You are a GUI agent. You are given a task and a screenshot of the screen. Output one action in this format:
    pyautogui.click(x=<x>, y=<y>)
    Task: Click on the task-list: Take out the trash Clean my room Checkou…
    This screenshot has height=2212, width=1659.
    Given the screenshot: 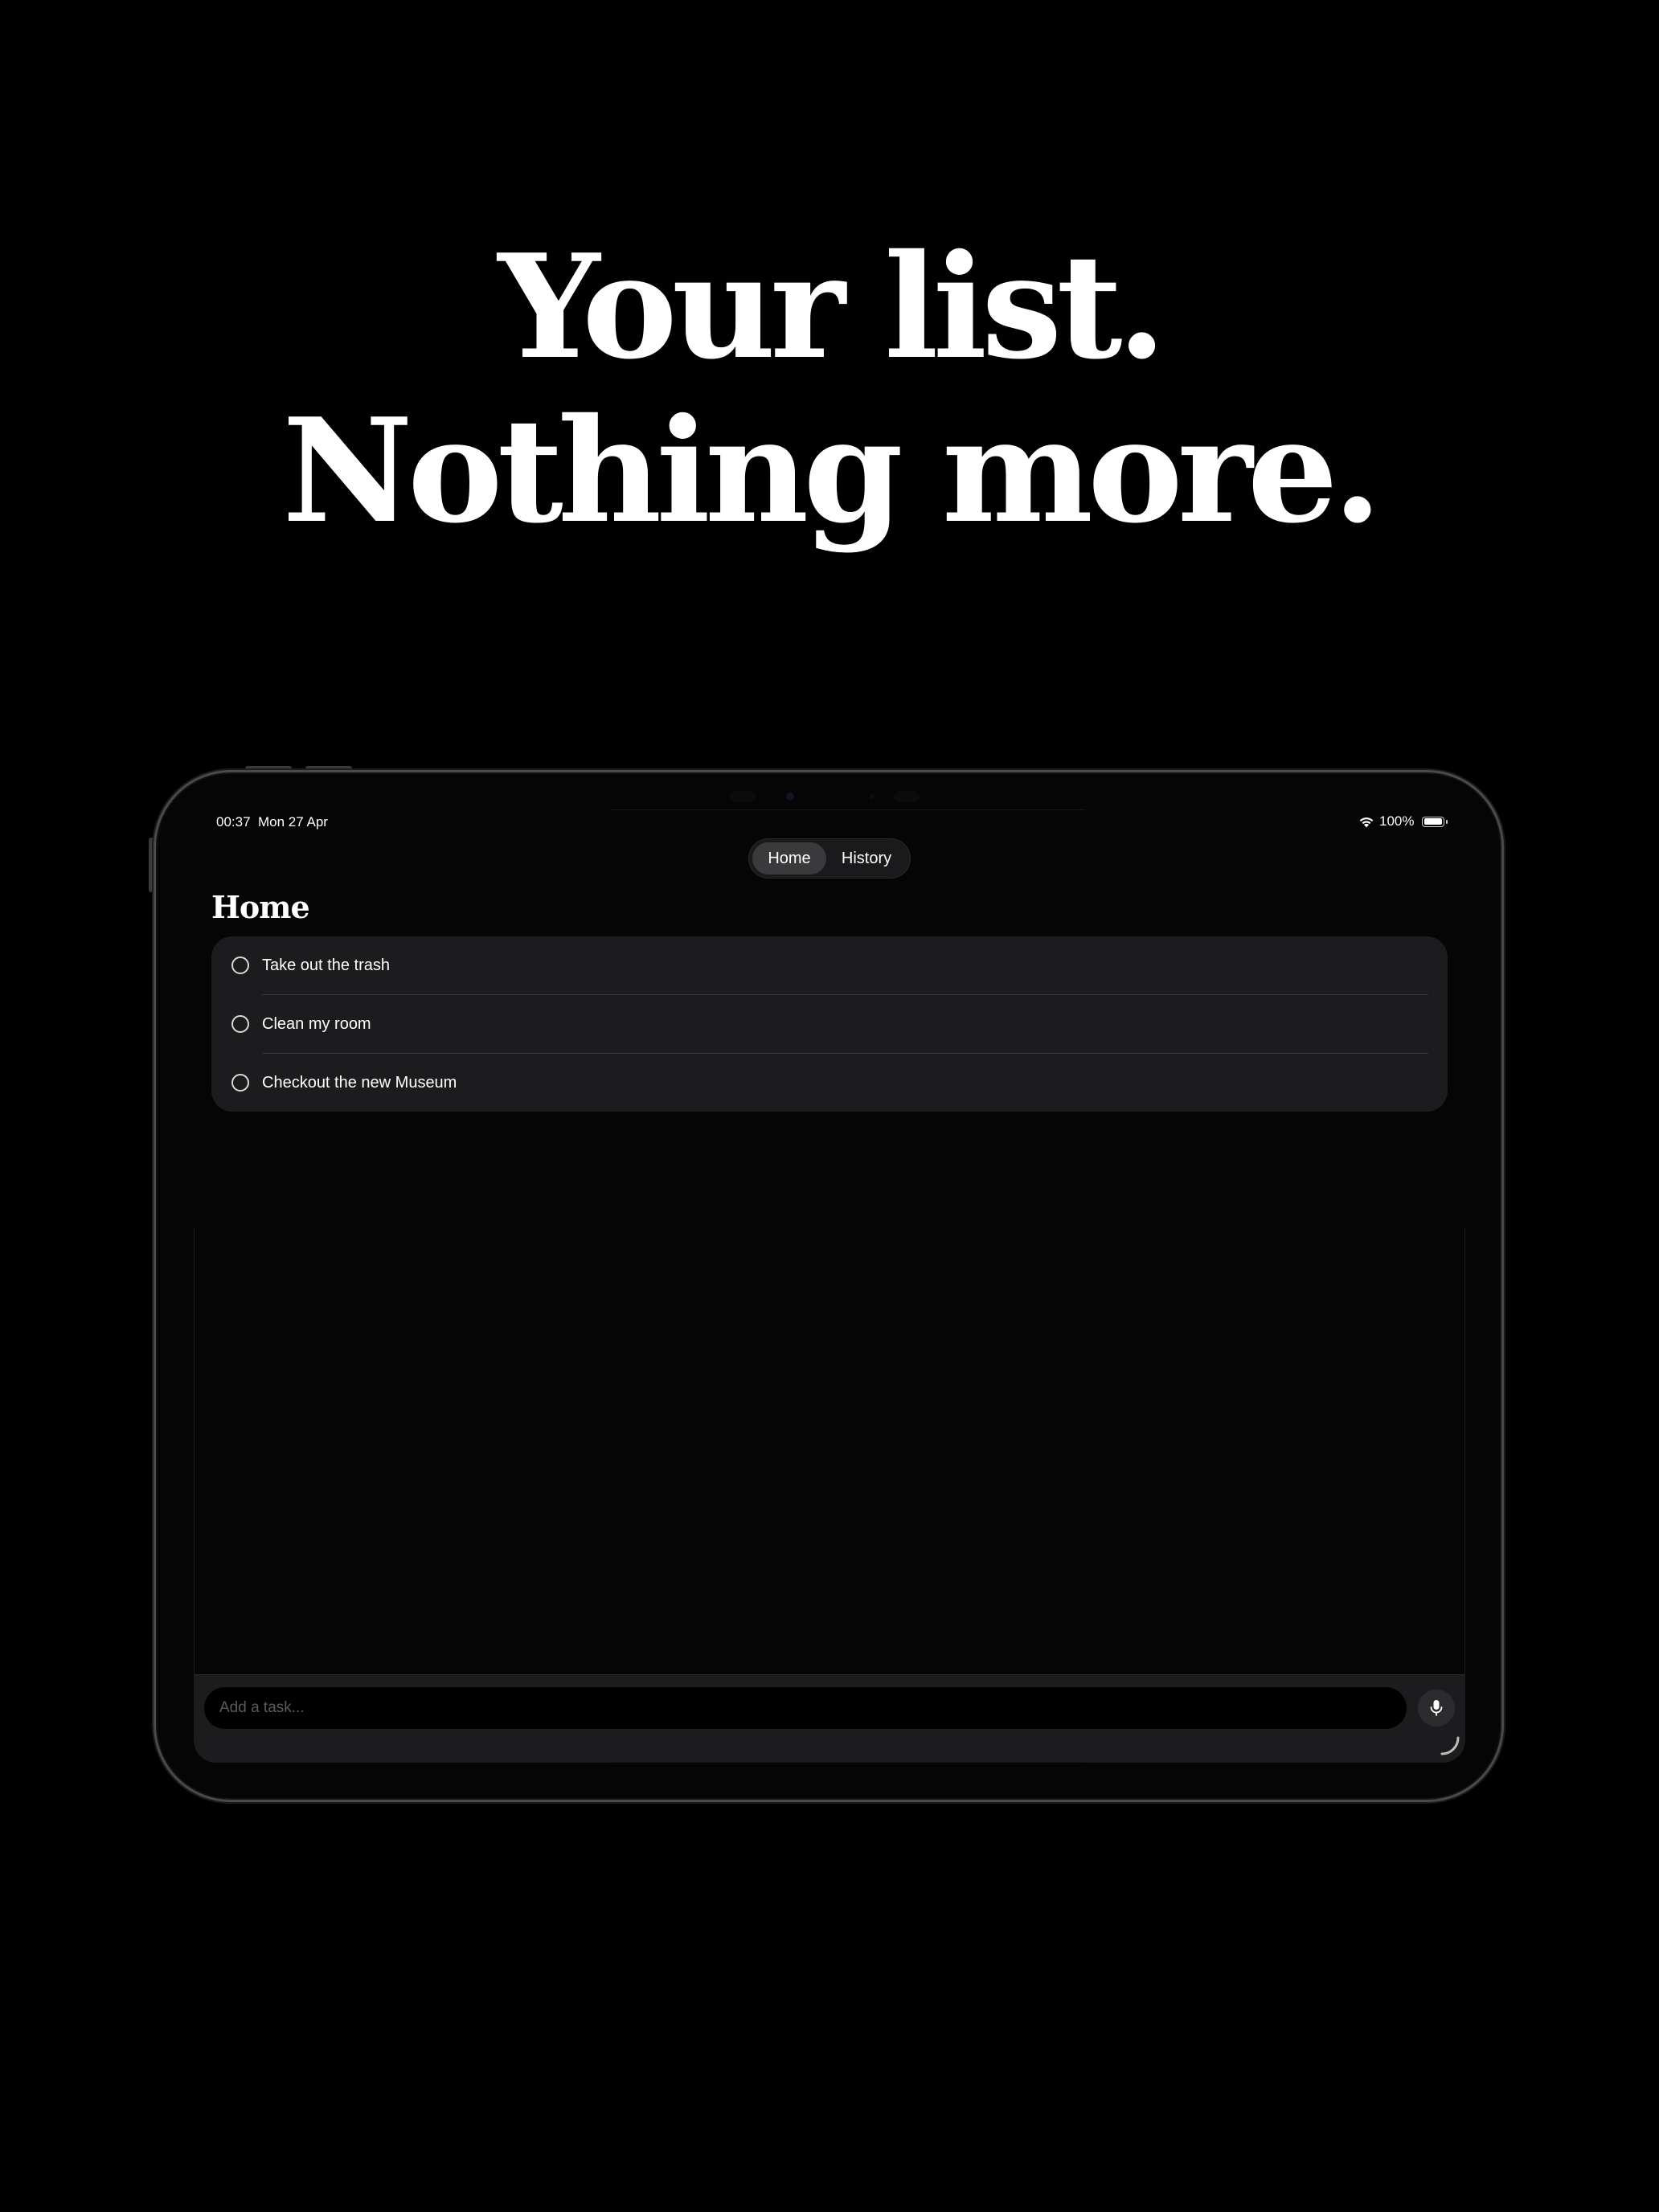 What is the action you would take?
    pyautogui.click(x=829, y=1024)
    